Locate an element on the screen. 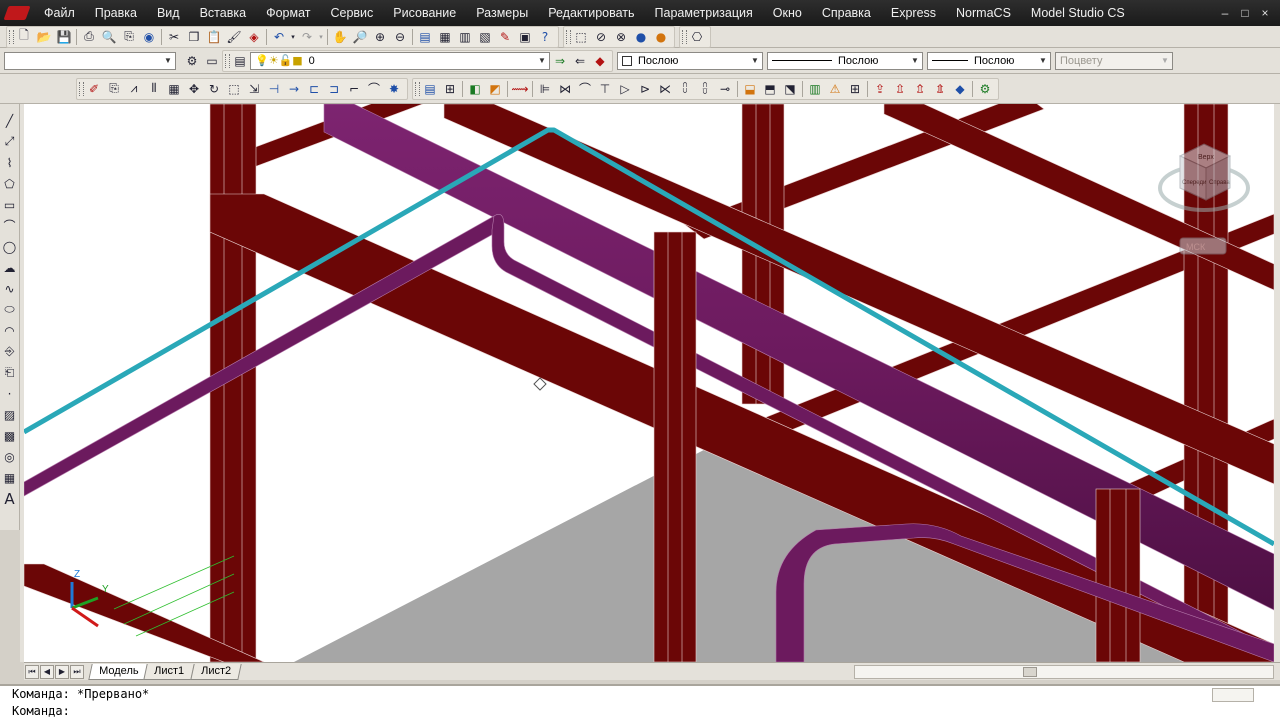 The height and width of the screenshot is (720, 1280). rotate-icon: ↻ is located at coordinates (214, 89).